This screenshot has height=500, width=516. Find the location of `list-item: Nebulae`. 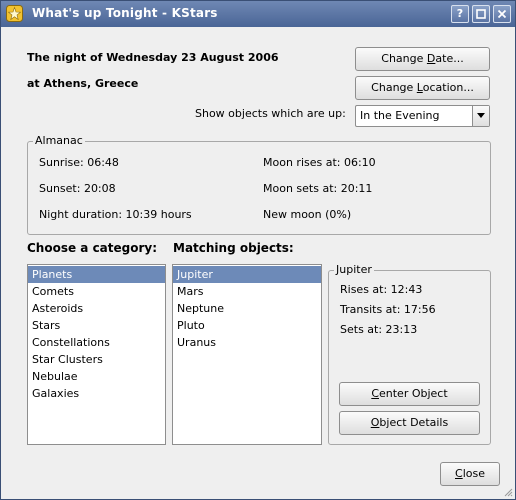

list-item: Nebulae is located at coordinates (96, 376).